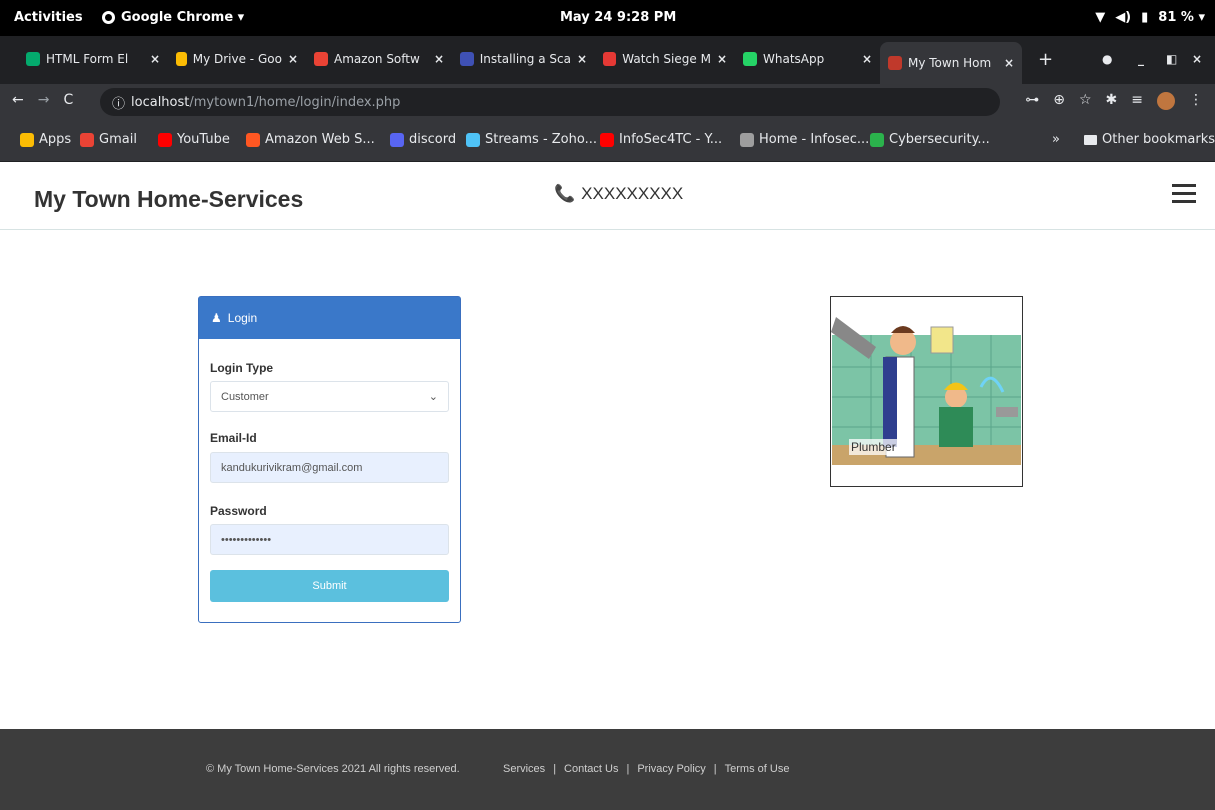 The height and width of the screenshot is (810, 1215). What do you see at coordinates (329, 318) in the screenshot?
I see `login-panel-header: ♟ Login` at bounding box center [329, 318].